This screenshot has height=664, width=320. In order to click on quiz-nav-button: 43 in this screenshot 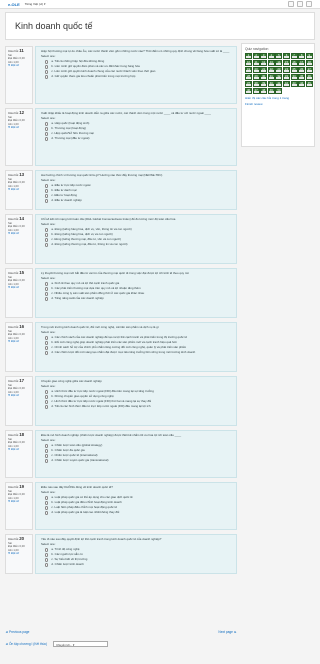, I will do `click(294, 84)`.